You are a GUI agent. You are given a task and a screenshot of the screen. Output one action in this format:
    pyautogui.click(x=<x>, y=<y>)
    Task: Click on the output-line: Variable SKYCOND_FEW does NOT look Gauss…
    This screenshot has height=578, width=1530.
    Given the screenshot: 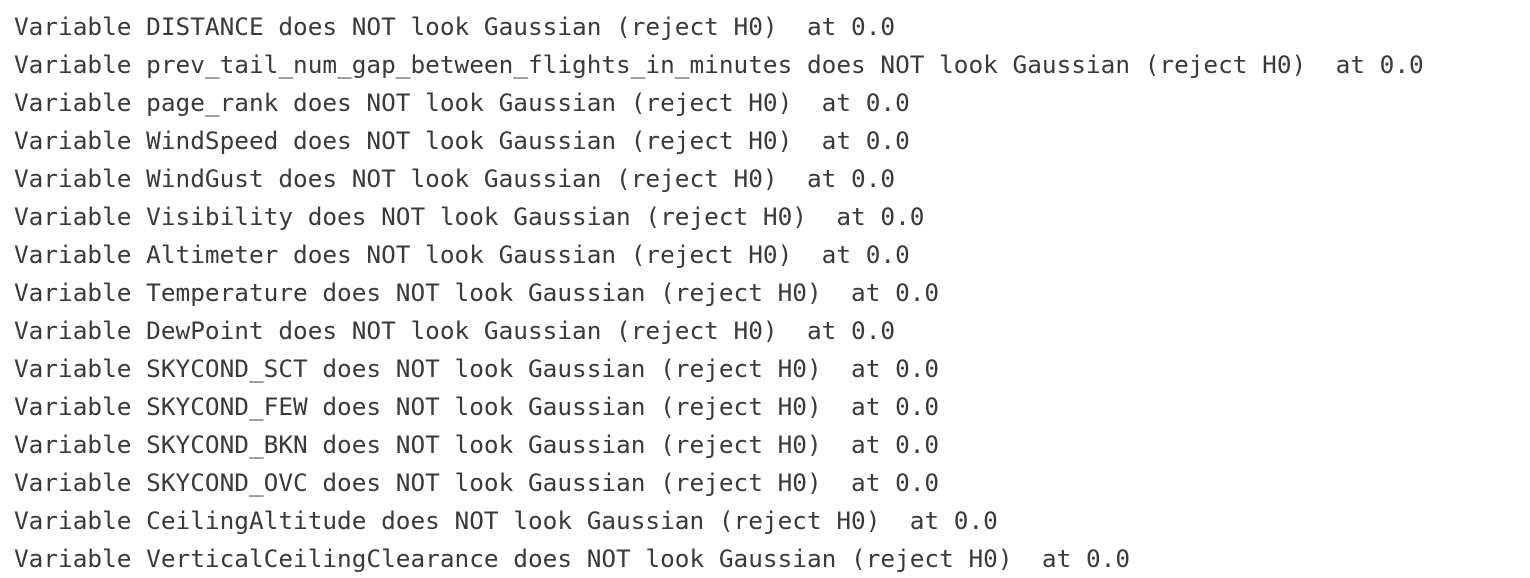 What is the action you would take?
    pyautogui.click(x=477, y=406)
    